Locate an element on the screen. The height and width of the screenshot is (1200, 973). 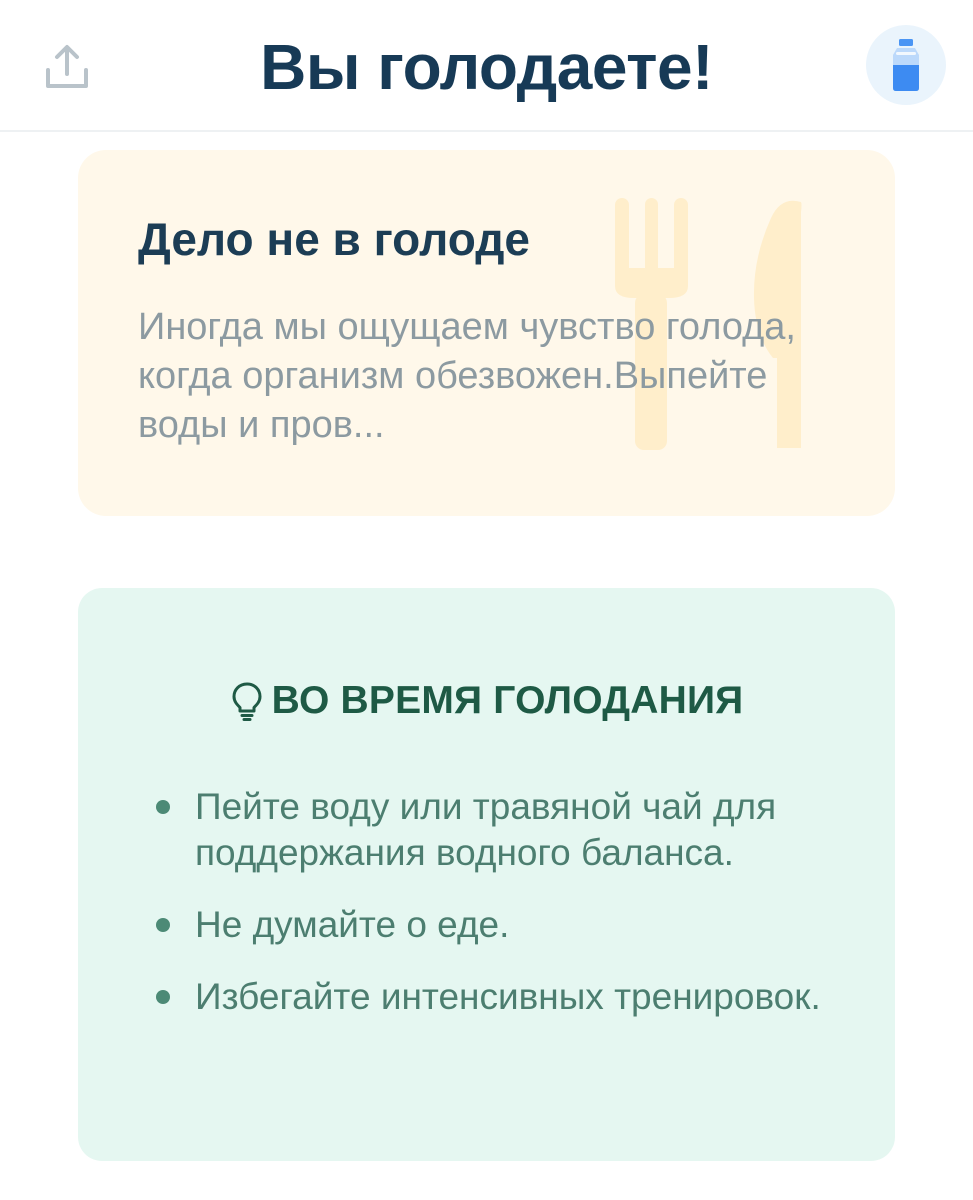
tip-item: Избегайте интенсивных тренировок. is located at coordinates (506, 997).